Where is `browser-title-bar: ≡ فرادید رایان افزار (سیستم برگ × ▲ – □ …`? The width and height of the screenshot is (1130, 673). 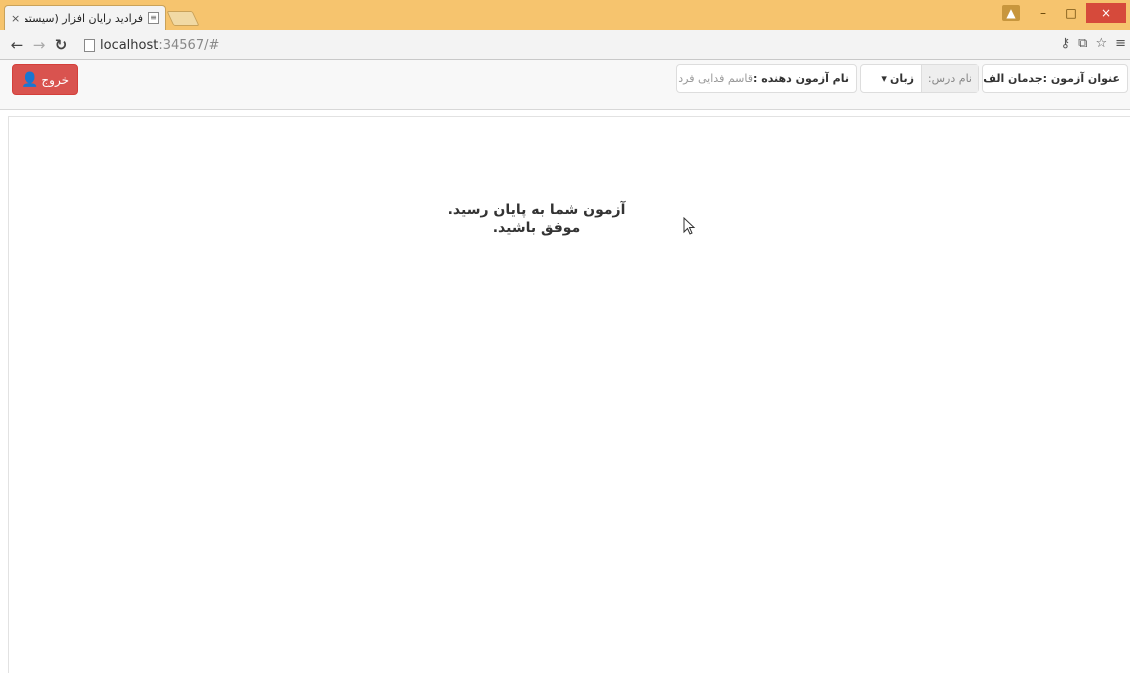 browser-title-bar: ≡ فرادید رایان افزار (سیستم برگ × ▲ – □ … is located at coordinates (565, 15).